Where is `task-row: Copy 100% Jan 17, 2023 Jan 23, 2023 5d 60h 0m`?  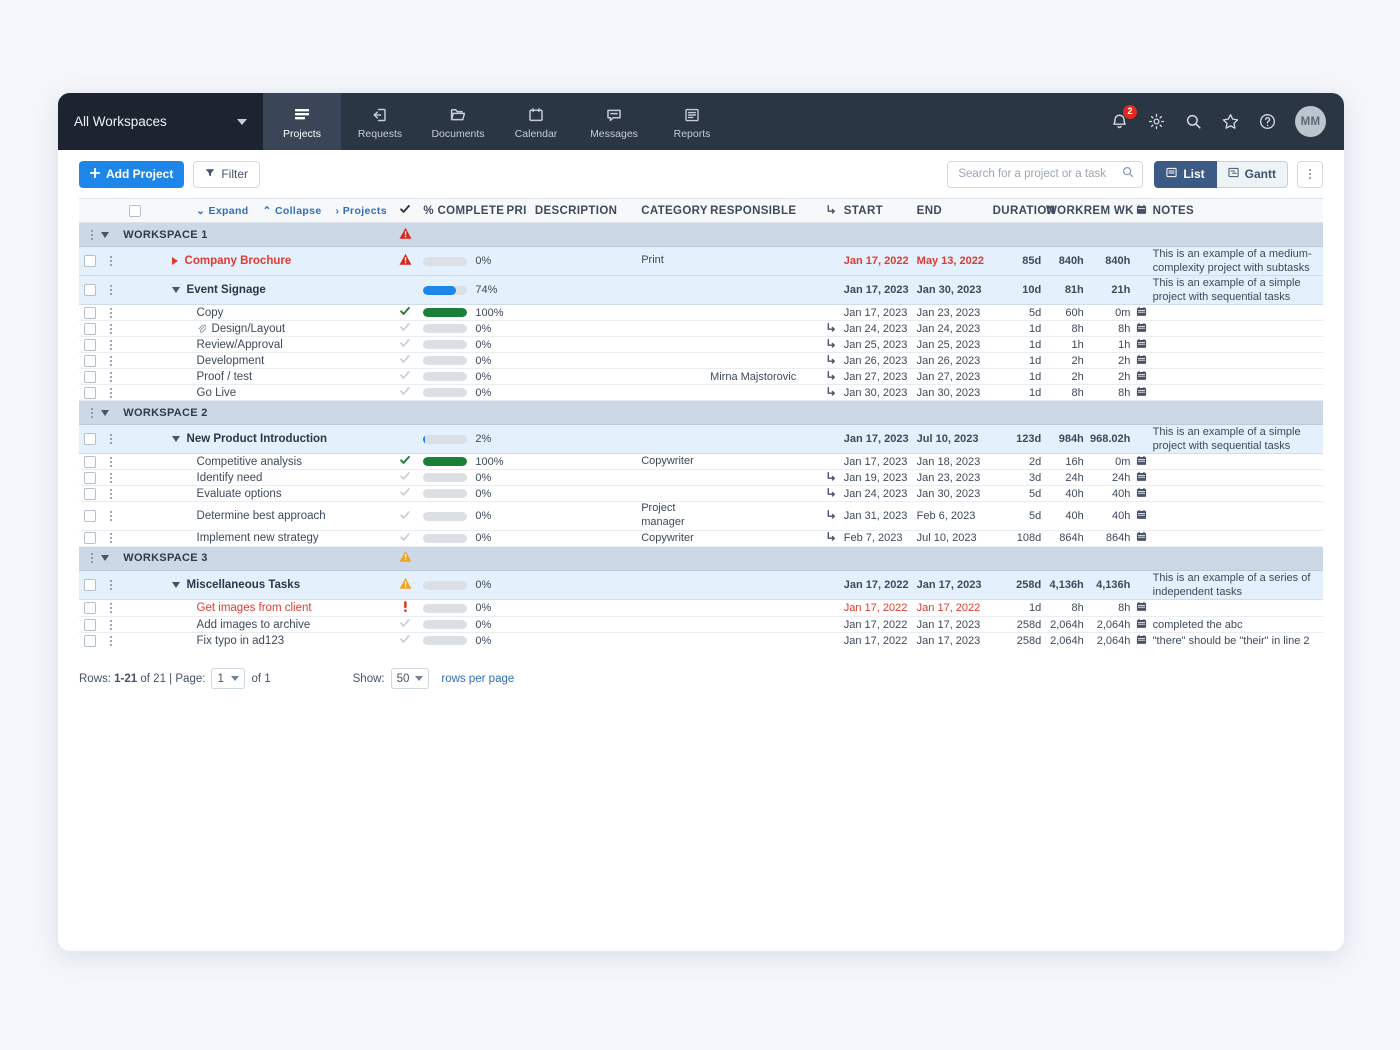 task-row: Copy 100% Jan 17, 2023 Jan 23, 2023 5d 60h 0m is located at coordinates (701, 313).